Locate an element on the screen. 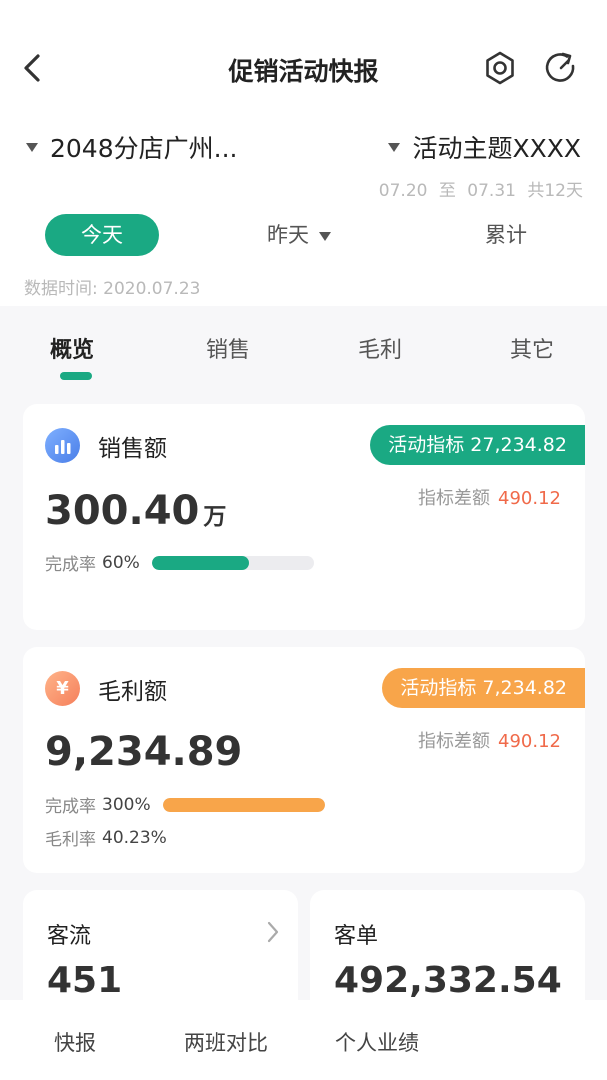 The width and height of the screenshot is (607, 1080). sales-value: 300.40 万 is located at coordinates (135, 511).